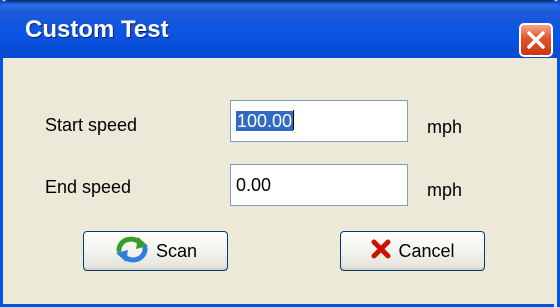 The image size is (560, 307). Describe the element at coordinates (132, 251) in the screenshot. I see `refresh-arrows-icon` at that location.